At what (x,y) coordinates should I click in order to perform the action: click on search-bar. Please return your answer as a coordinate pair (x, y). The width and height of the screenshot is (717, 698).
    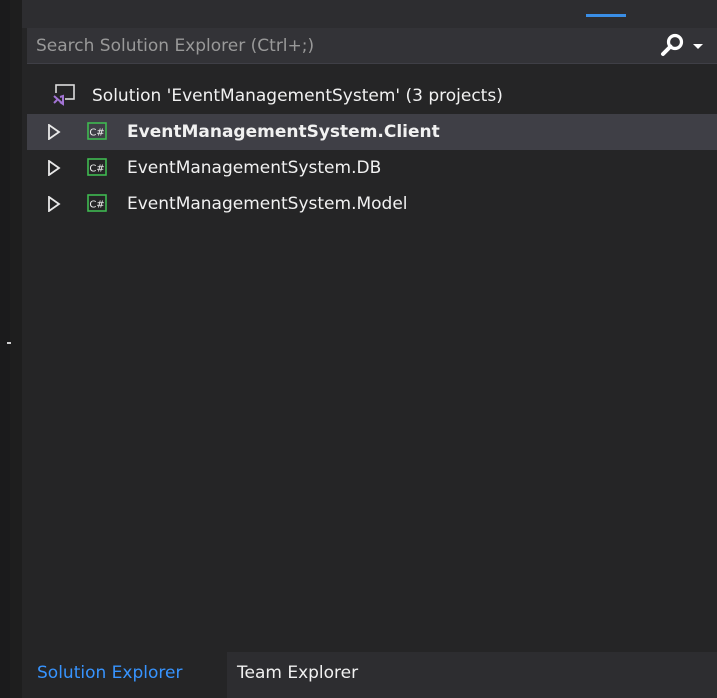
    Looking at the image, I should click on (372, 46).